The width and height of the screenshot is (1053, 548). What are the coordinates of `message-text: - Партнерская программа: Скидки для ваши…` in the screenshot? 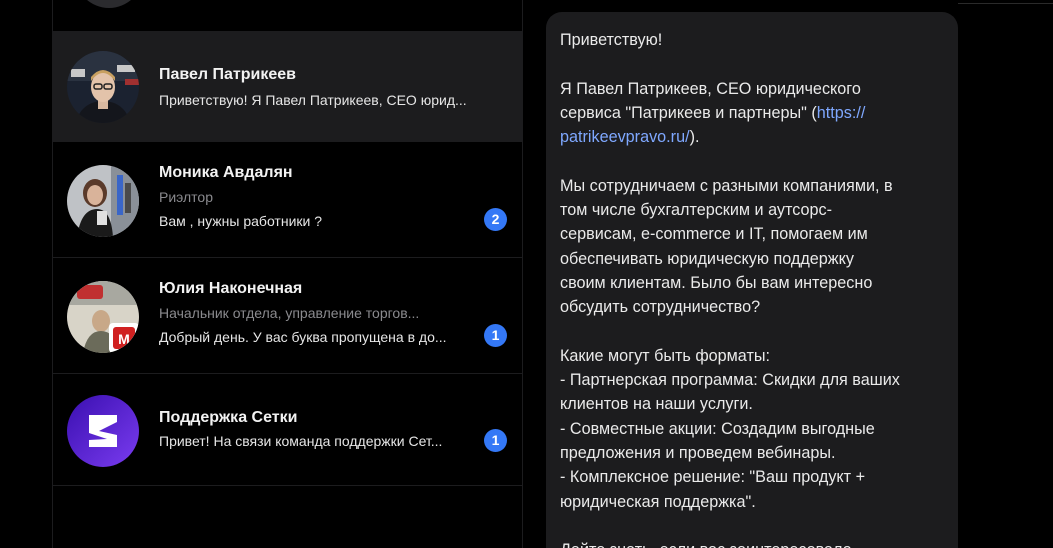 It's located at (730, 380).